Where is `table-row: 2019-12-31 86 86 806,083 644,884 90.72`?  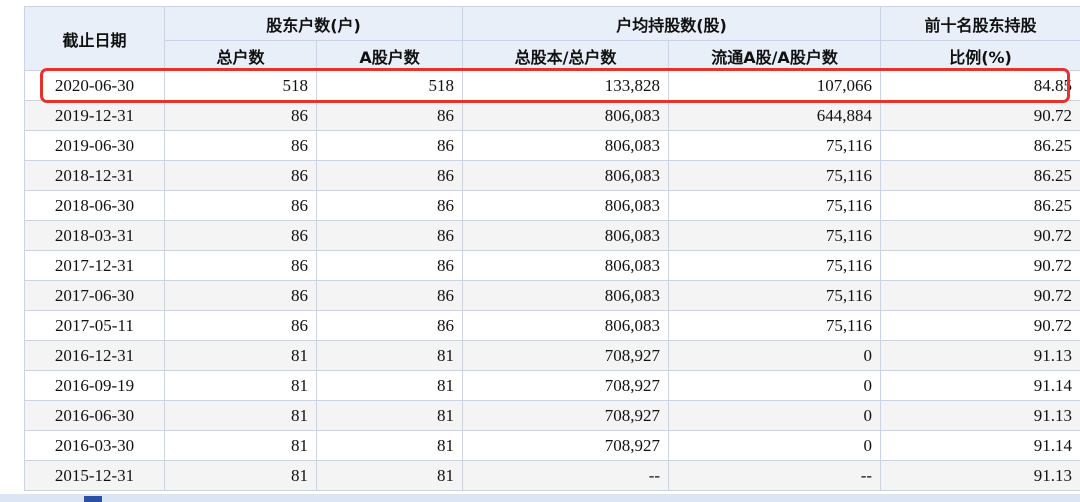 table-row: 2019-12-31 86 86 806,083 644,884 90.72 is located at coordinates (552, 115).